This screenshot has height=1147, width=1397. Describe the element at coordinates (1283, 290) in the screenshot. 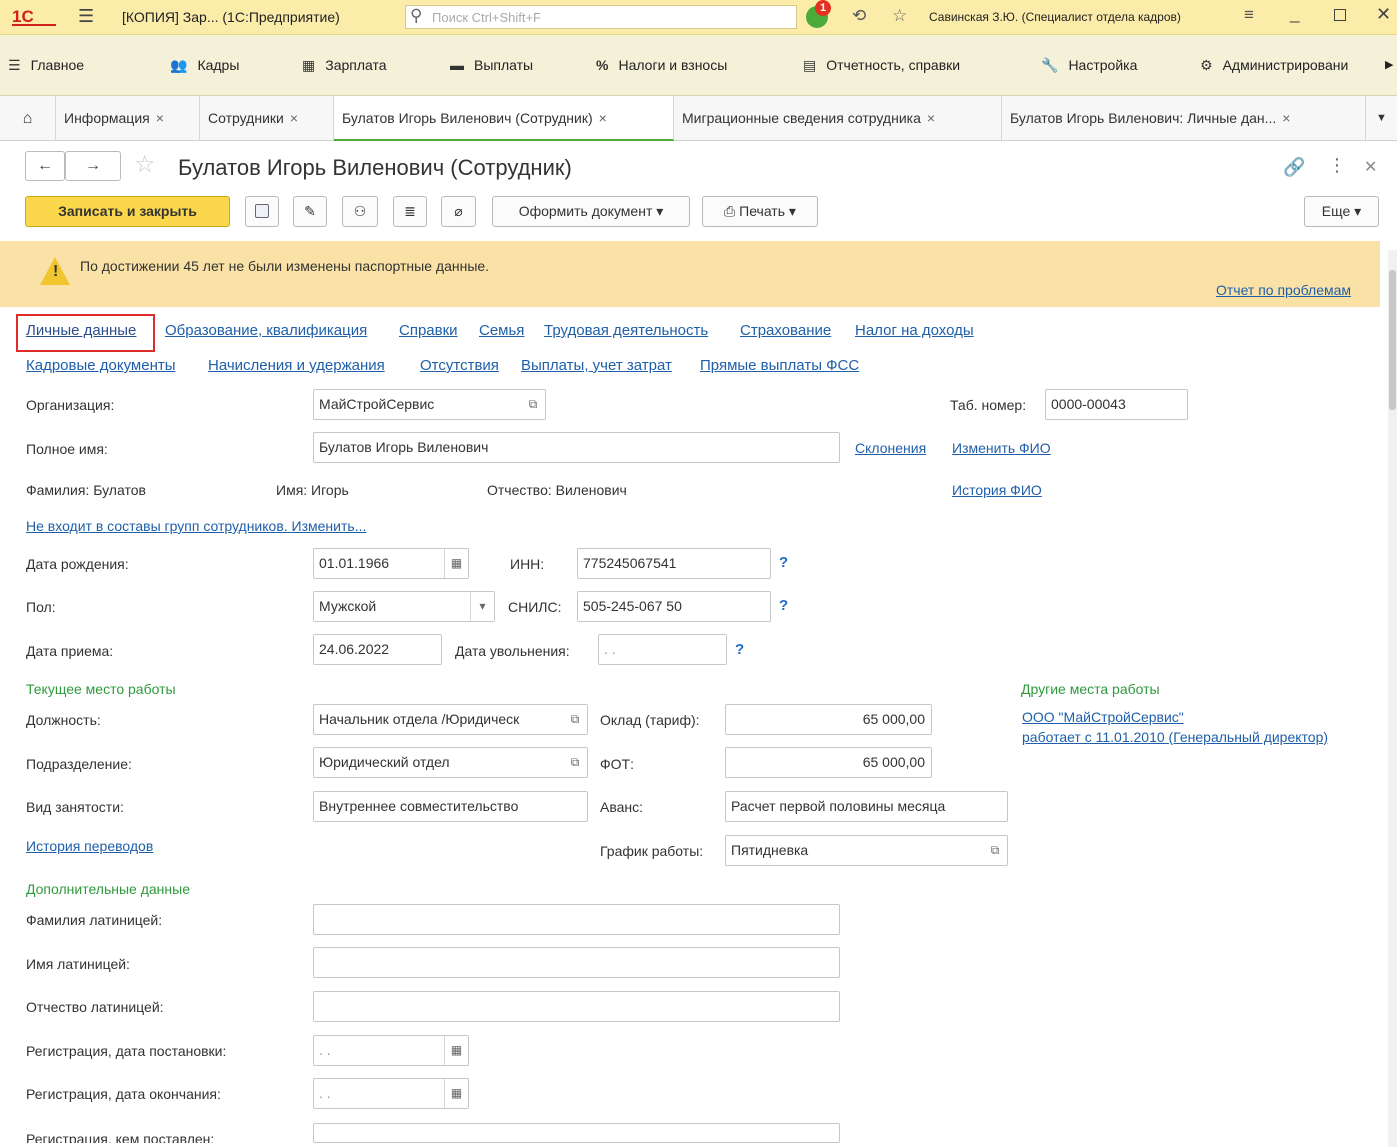

I see `problems-report-link: Отчет по проблемам` at that location.